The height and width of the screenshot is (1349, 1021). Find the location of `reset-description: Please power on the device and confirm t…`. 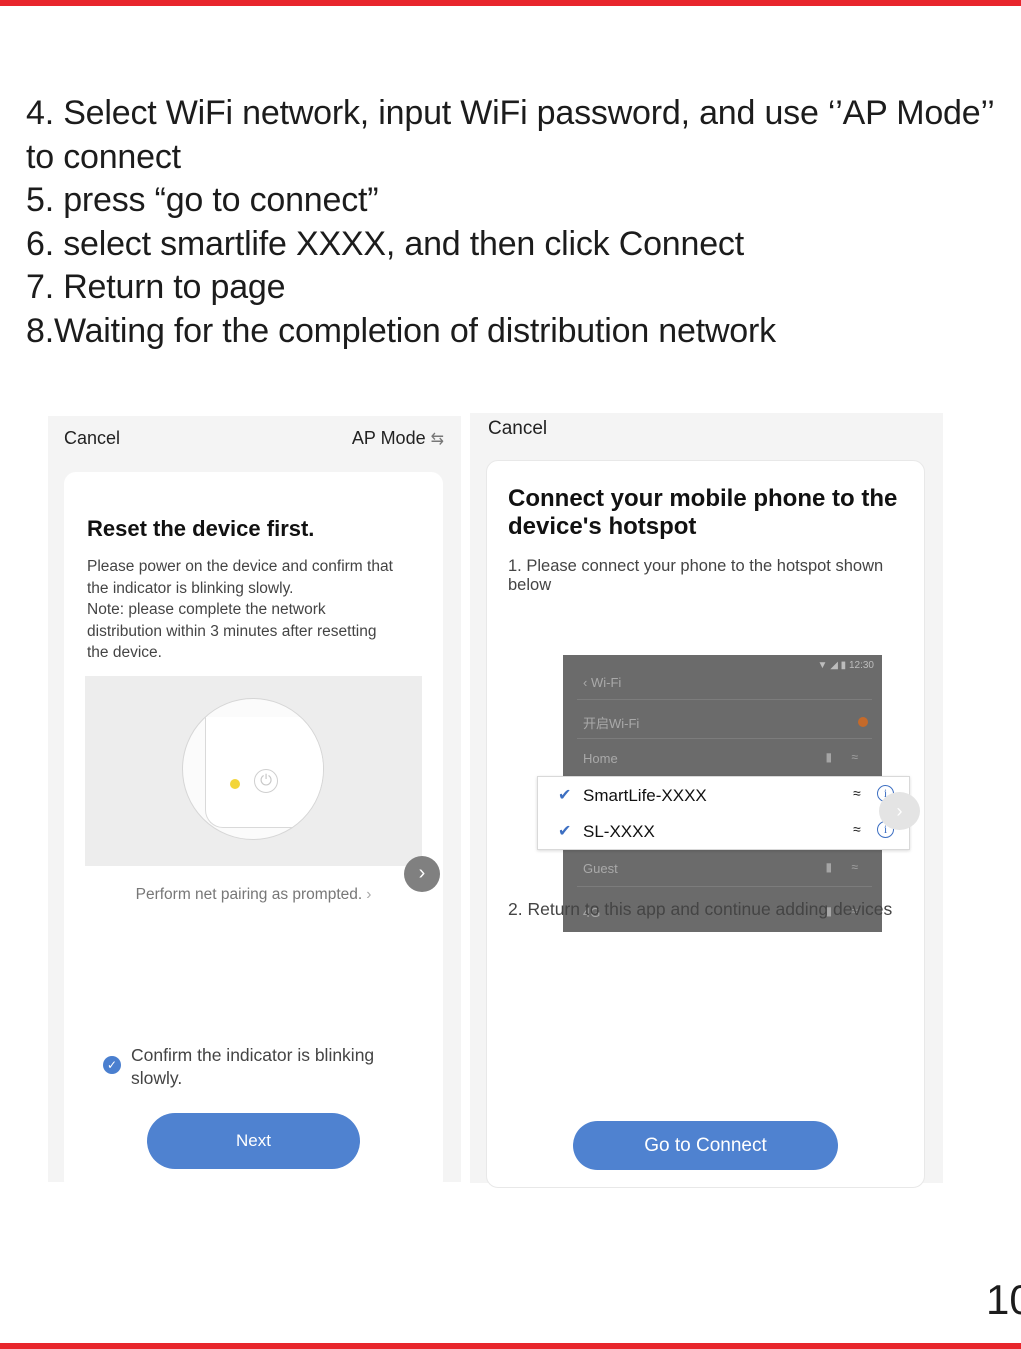

reset-description: Please power on the device and confirm t… is located at coordinates (252, 610).